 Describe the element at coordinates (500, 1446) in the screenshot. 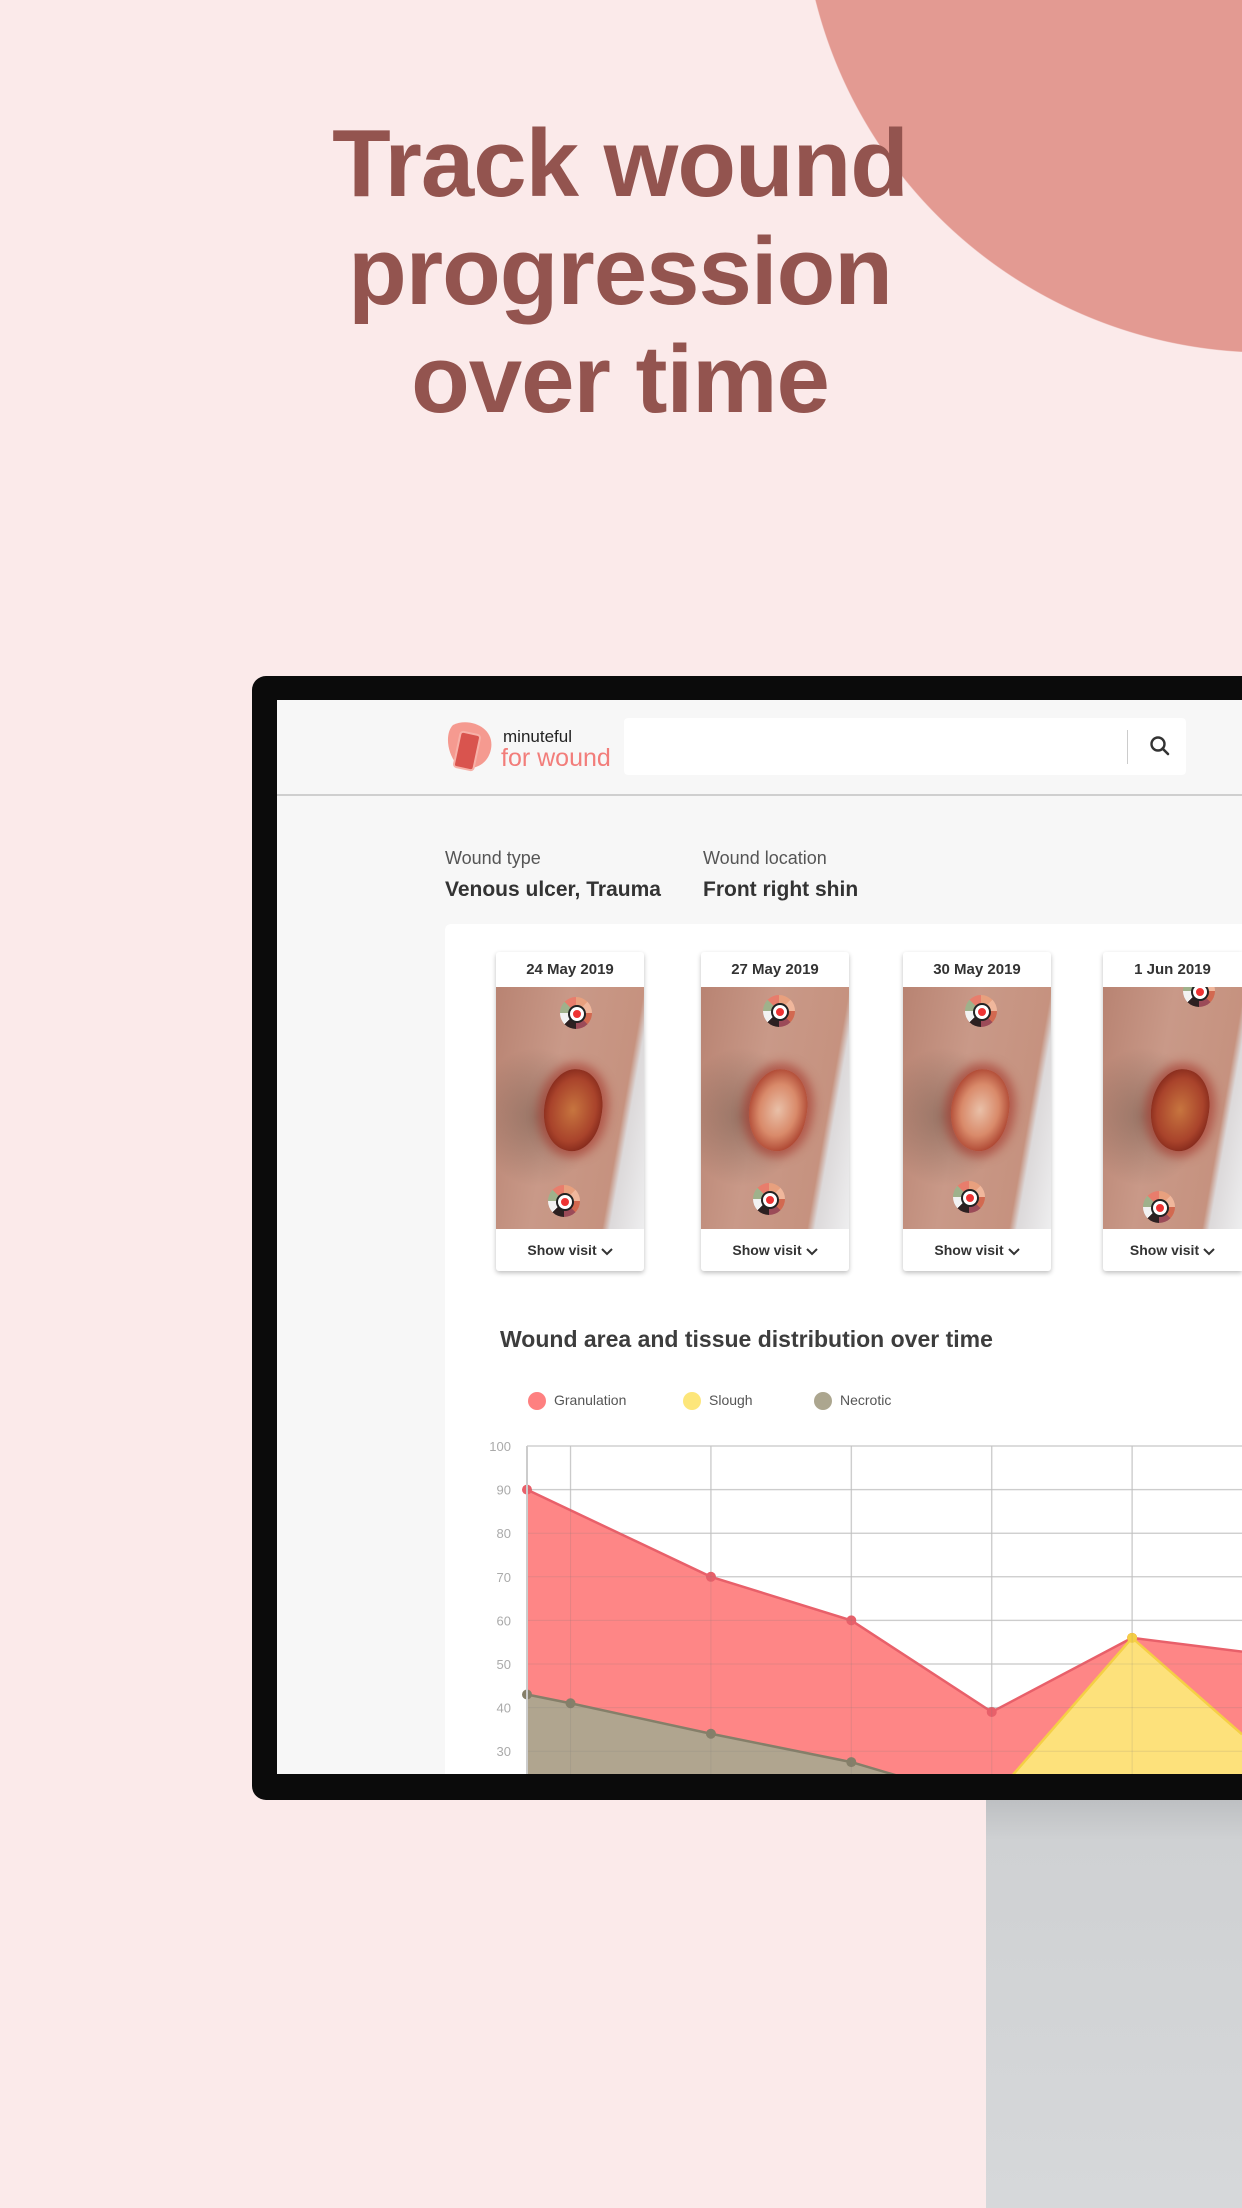

I see `y-tick-label: 100` at that location.